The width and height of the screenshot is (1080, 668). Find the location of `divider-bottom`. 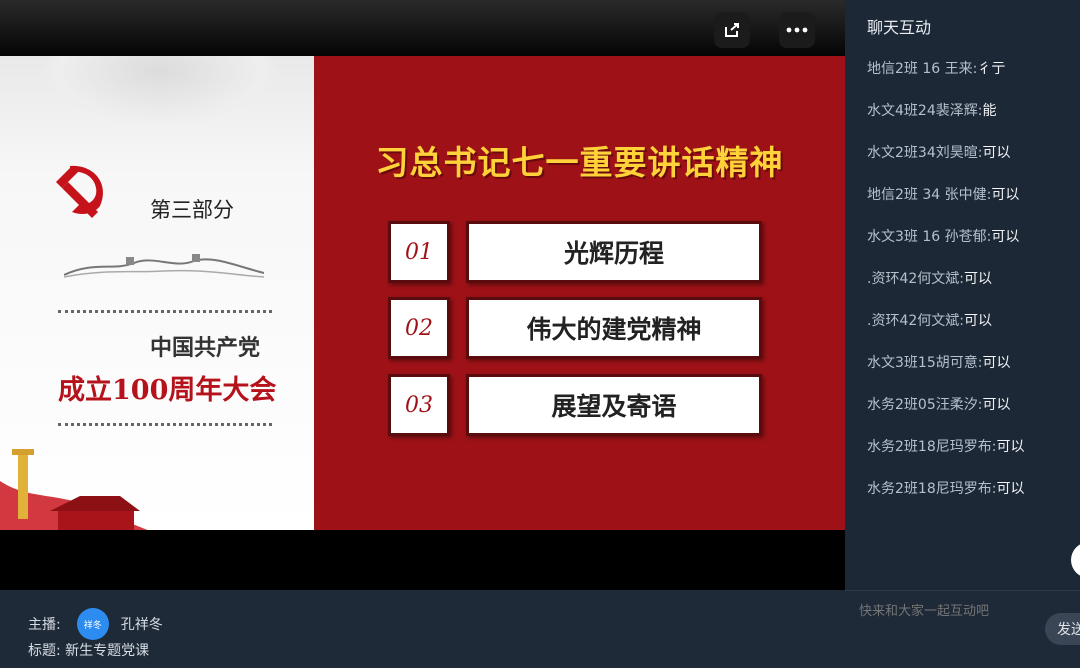

divider-bottom is located at coordinates (165, 424).